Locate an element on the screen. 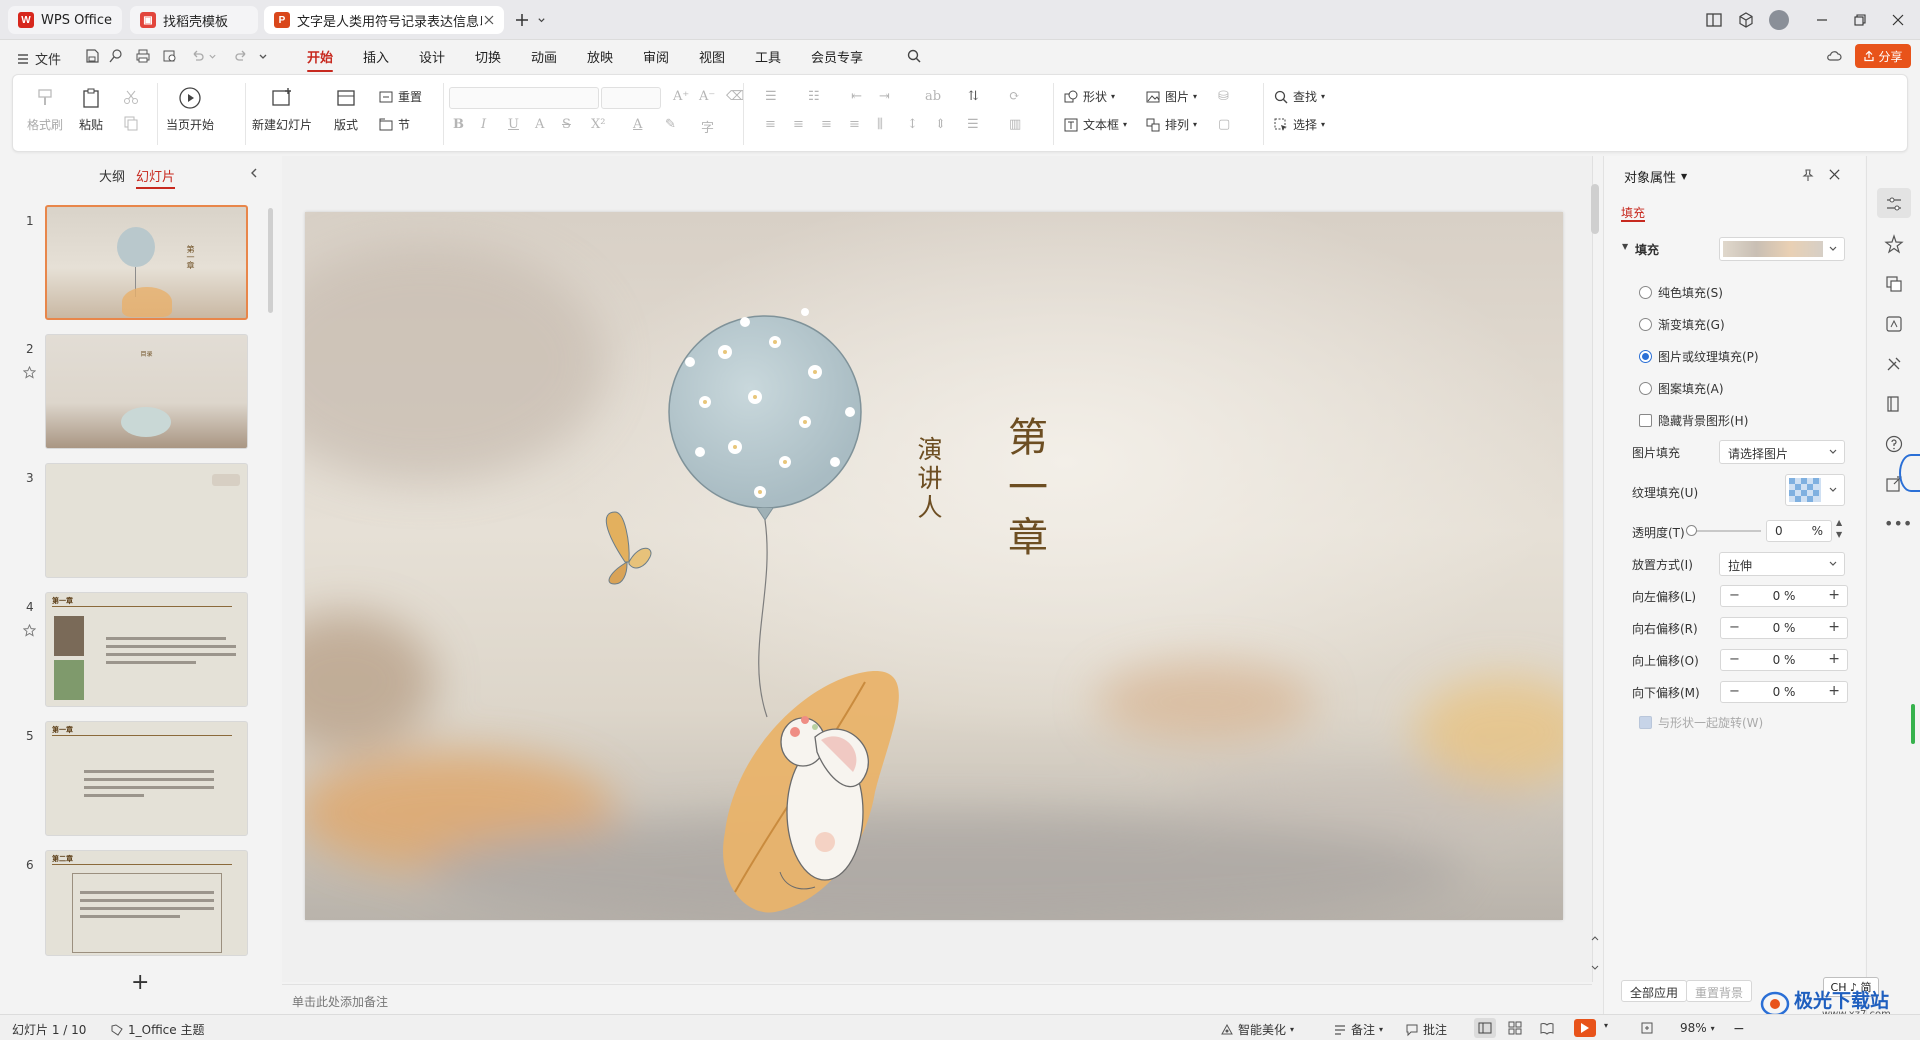  line-spacing-icon: ⇕ is located at coordinates (940, 124).